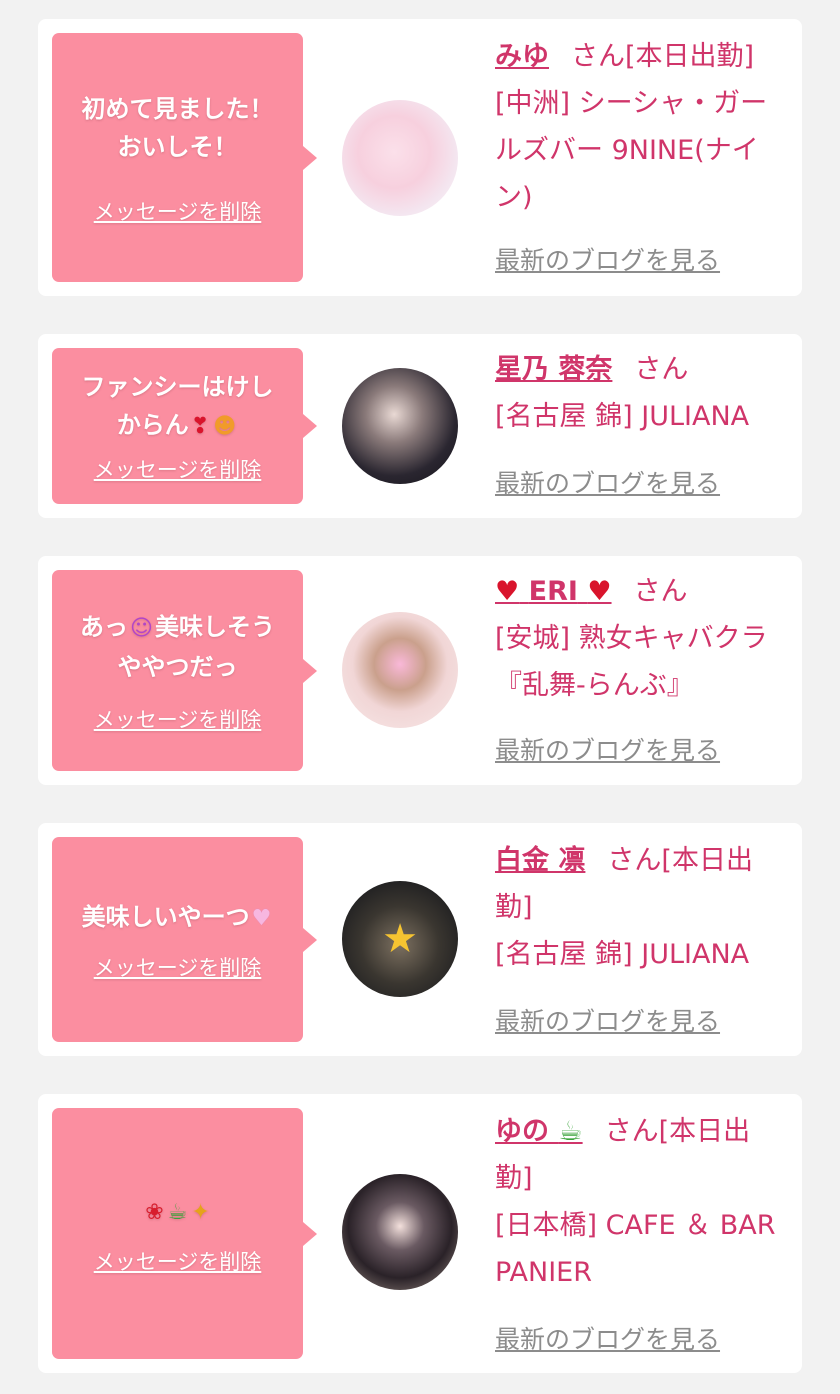 This screenshot has height=1394, width=840. Describe the element at coordinates (639, 393) in the screenshot. I see `cast-info: 星乃 蓉奈 さん [名古屋 錦] JULIANA` at that location.